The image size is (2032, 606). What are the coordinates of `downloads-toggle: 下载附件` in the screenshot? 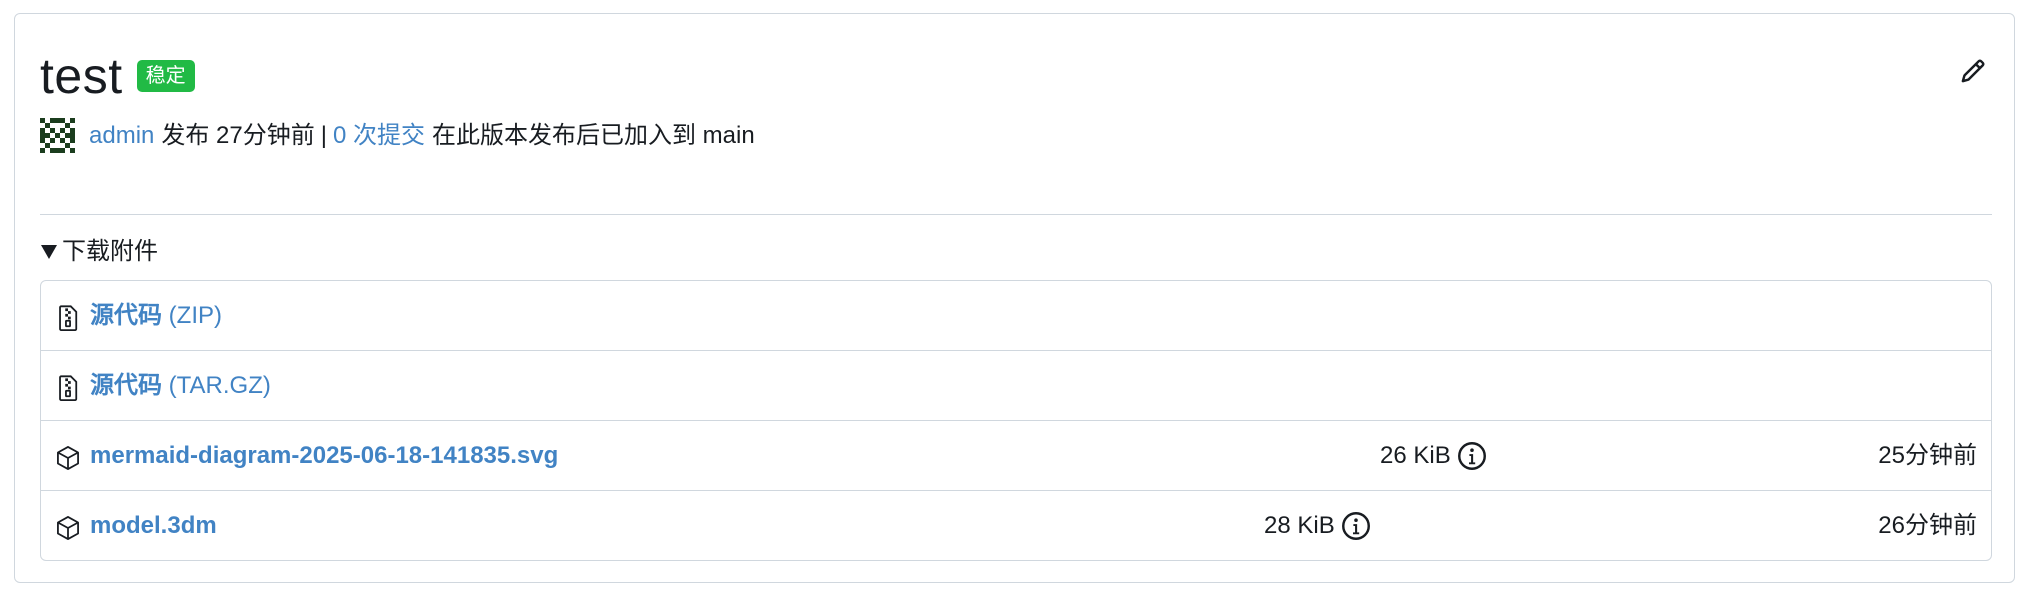 It's located at (99, 252).